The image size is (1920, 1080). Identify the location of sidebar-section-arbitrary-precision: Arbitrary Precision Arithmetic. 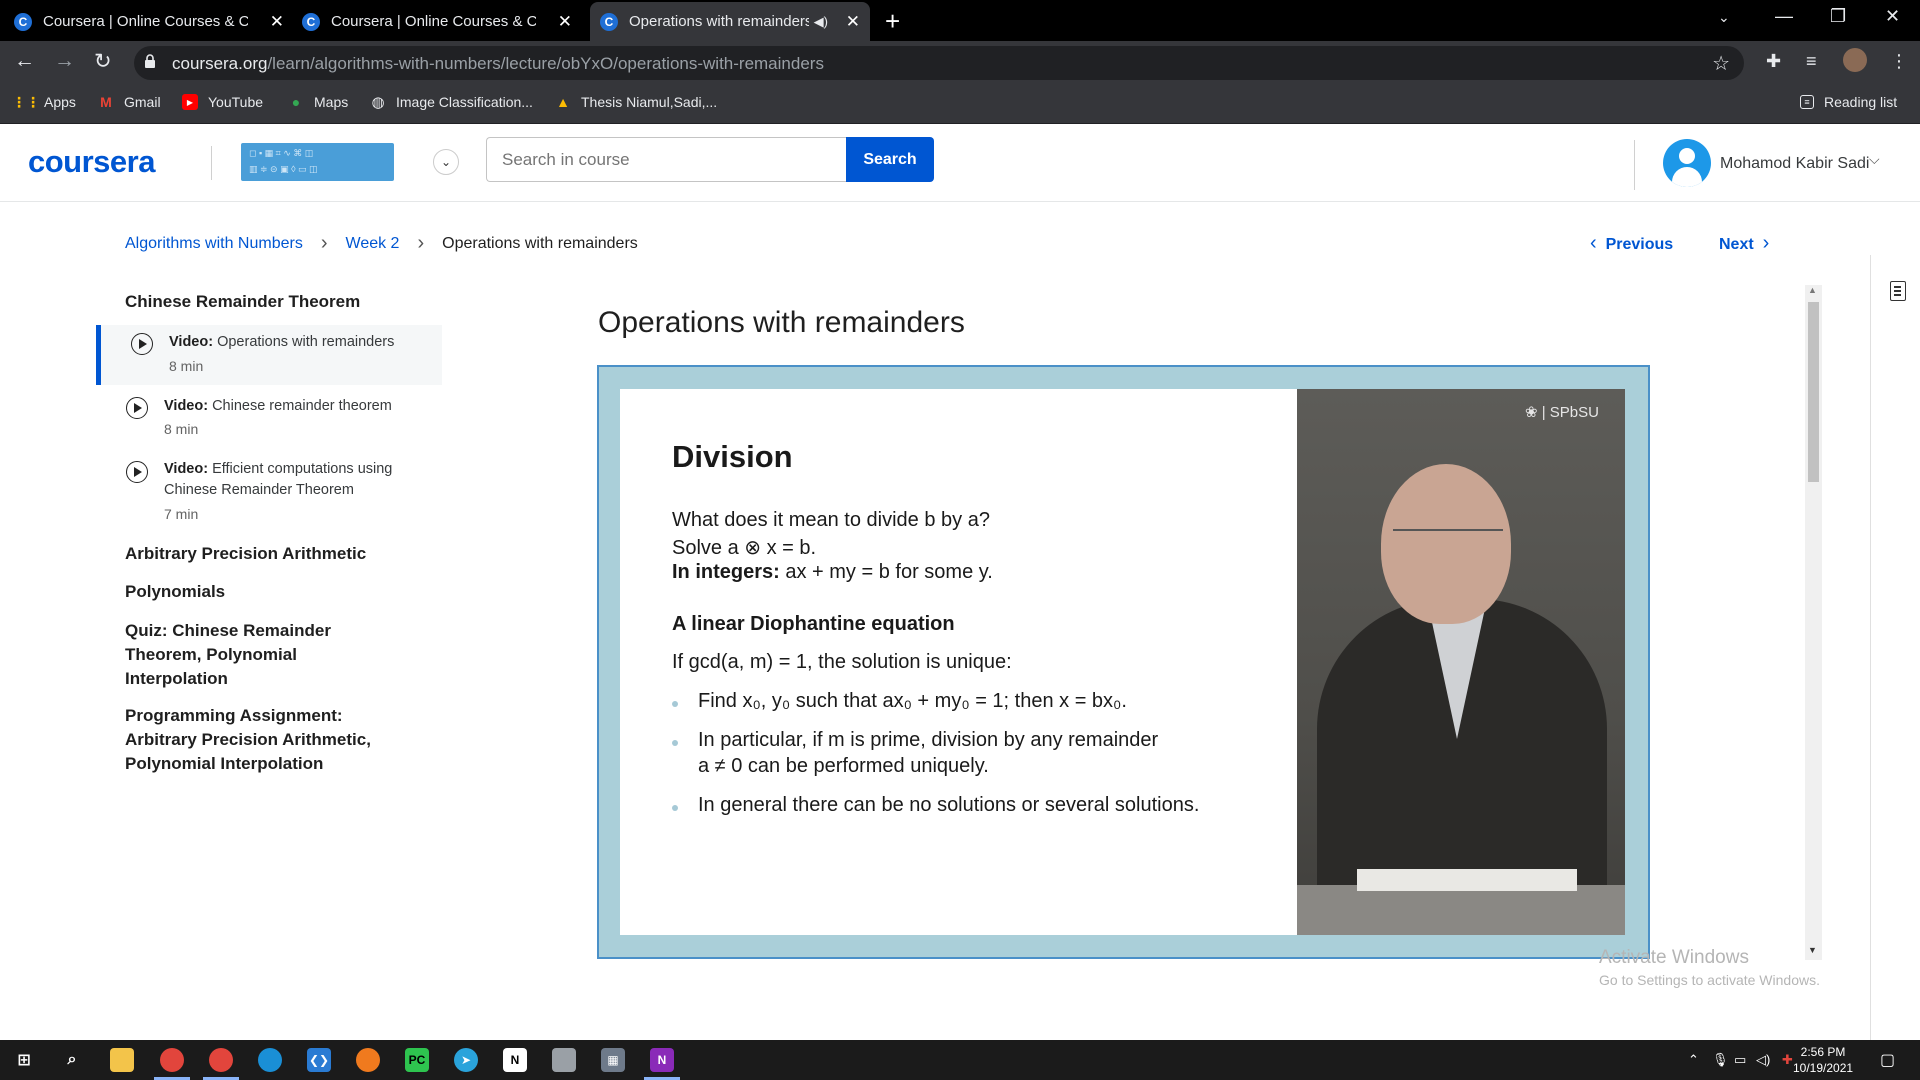
(270, 554).